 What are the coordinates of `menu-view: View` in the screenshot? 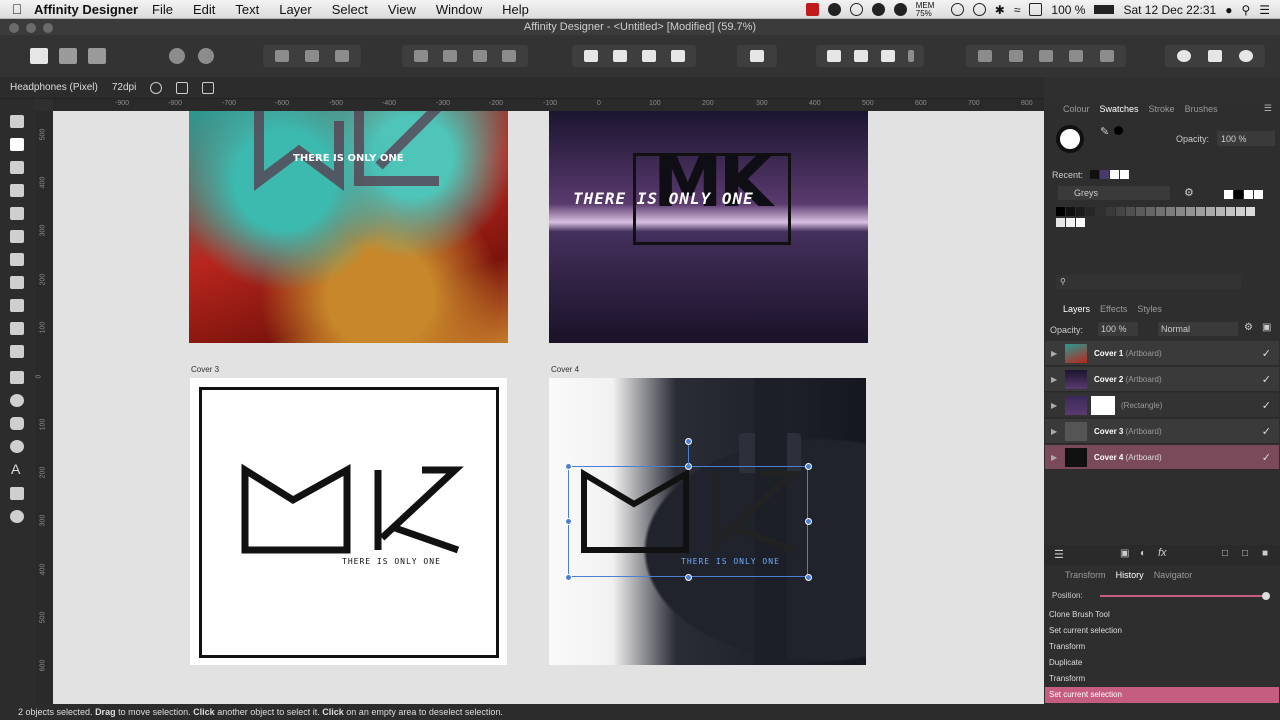 It's located at (402, 9).